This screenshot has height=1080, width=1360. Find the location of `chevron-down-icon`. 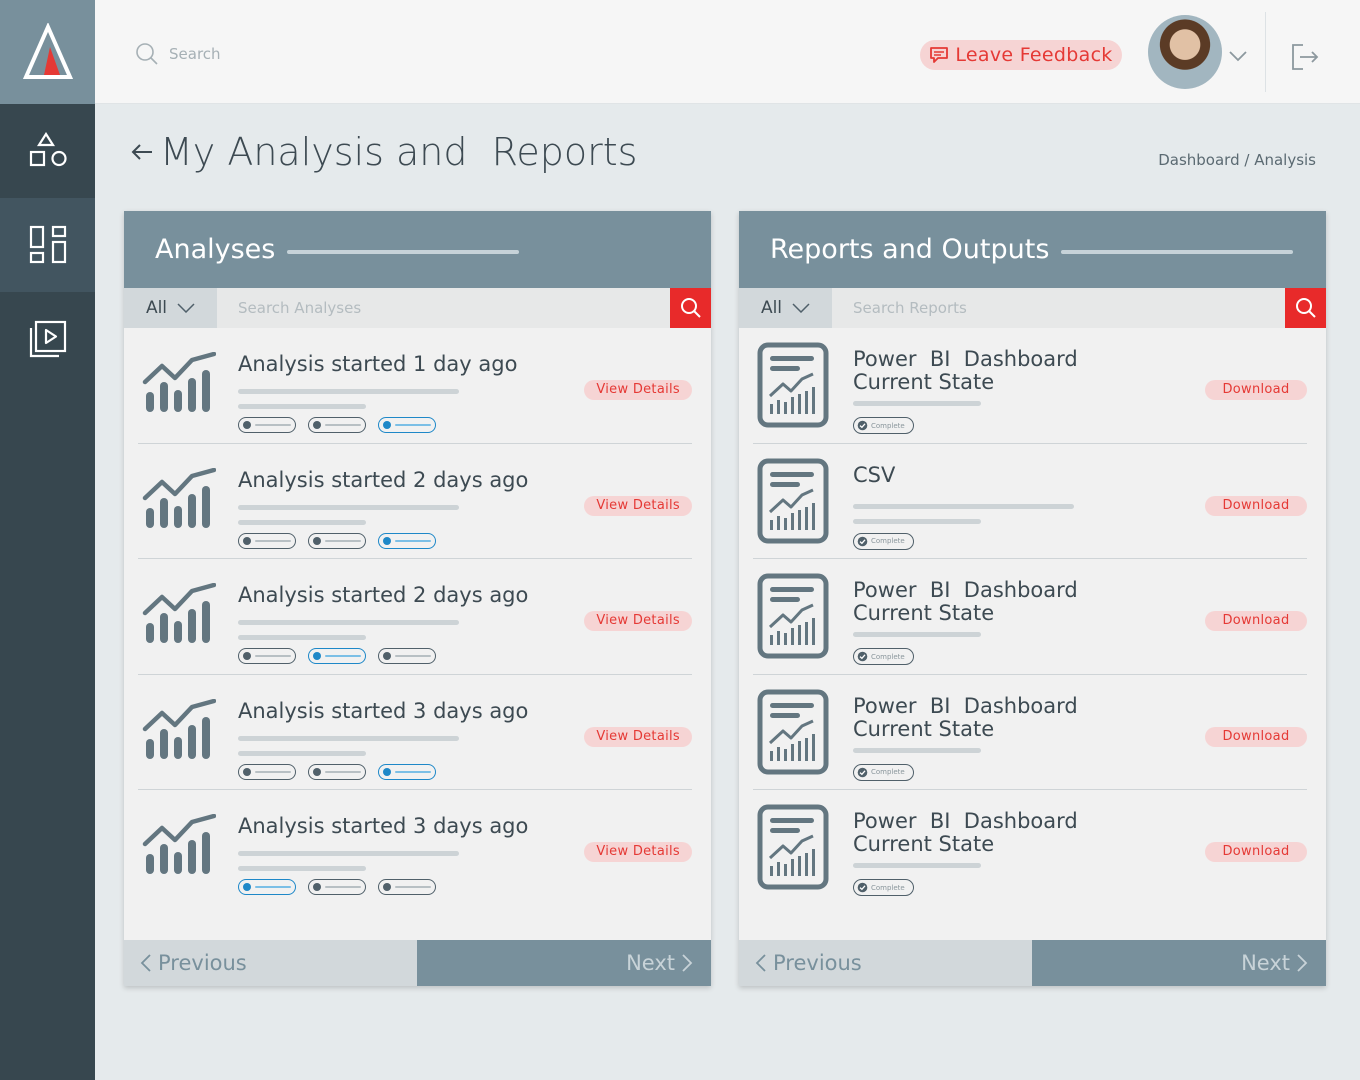

chevron-down-icon is located at coordinates (1238, 56).